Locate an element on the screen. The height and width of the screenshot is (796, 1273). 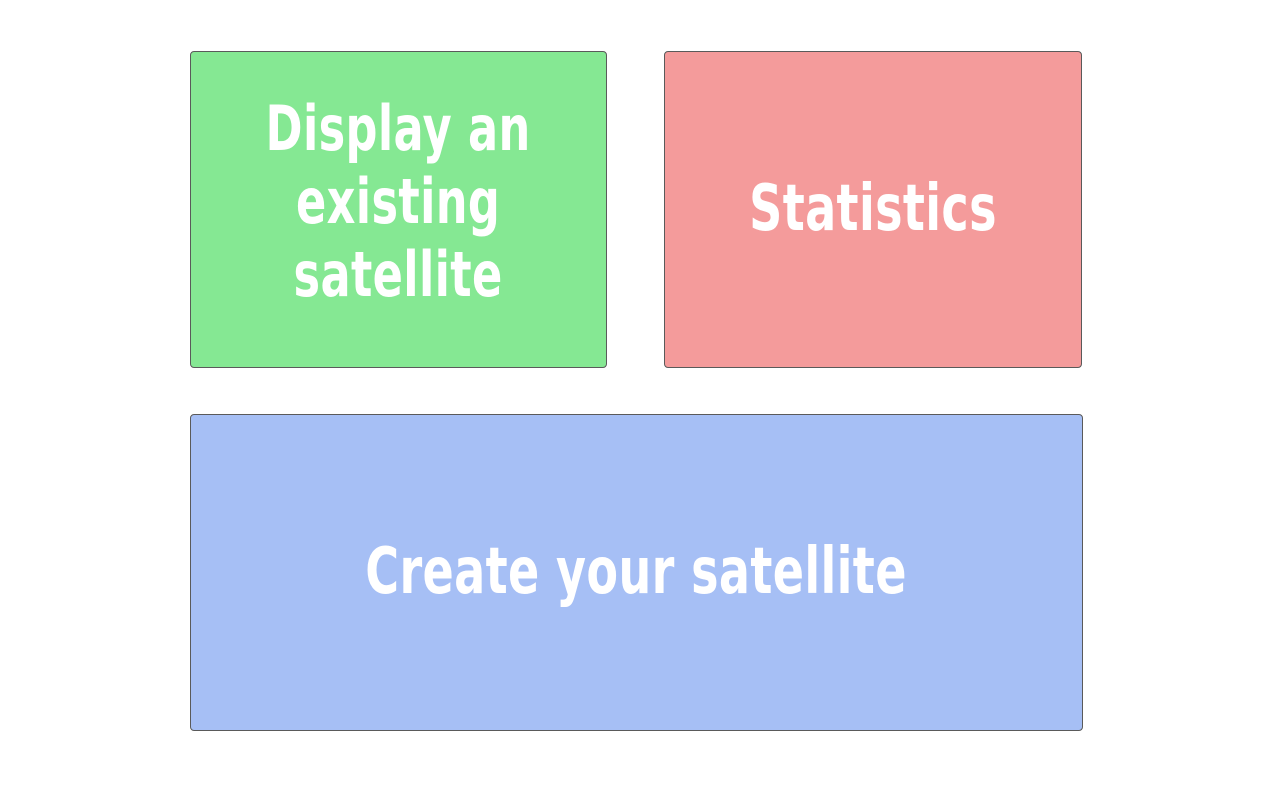
statistics-label: Statistics is located at coordinates (873, 209).